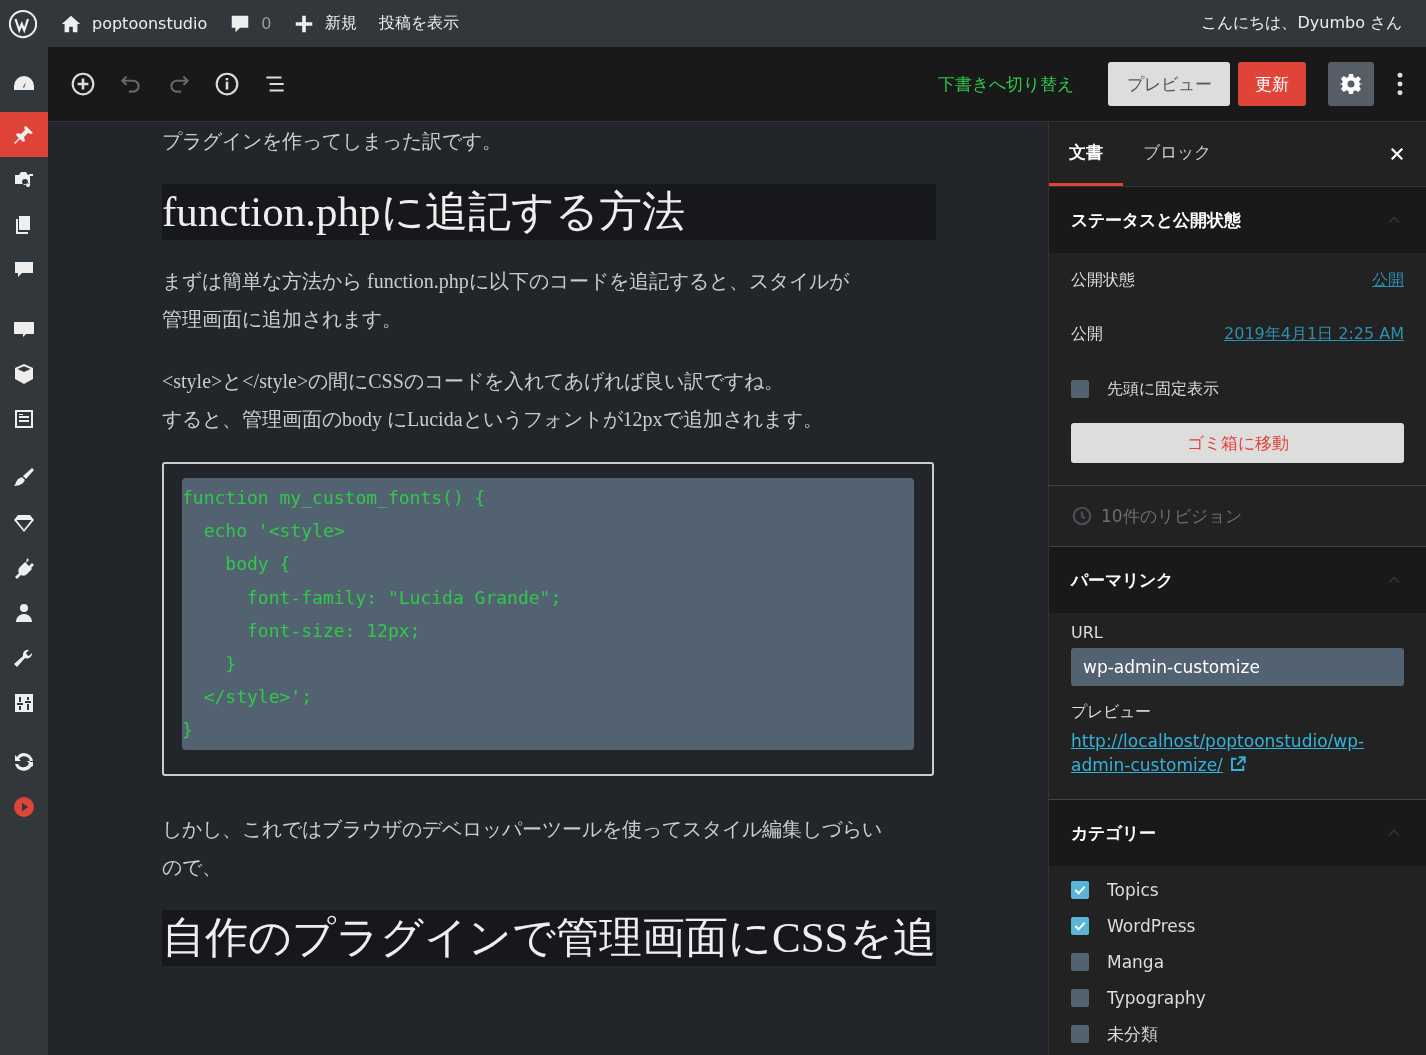  What do you see at coordinates (1301, 23) in the screenshot?
I see `greeting-link: こんにちは、Dyumbo さん` at bounding box center [1301, 23].